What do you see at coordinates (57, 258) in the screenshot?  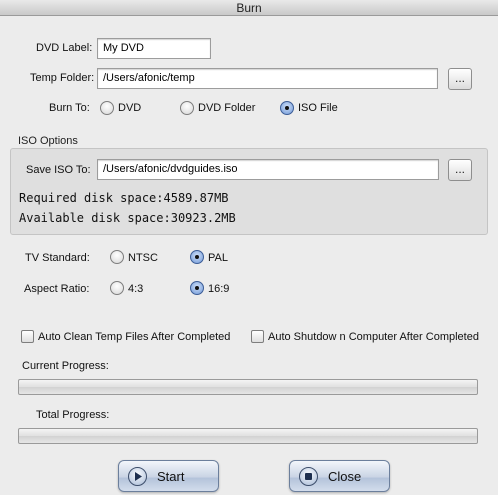 I see `tv-standard-caption: TV Standard:` at bounding box center [57, 258].